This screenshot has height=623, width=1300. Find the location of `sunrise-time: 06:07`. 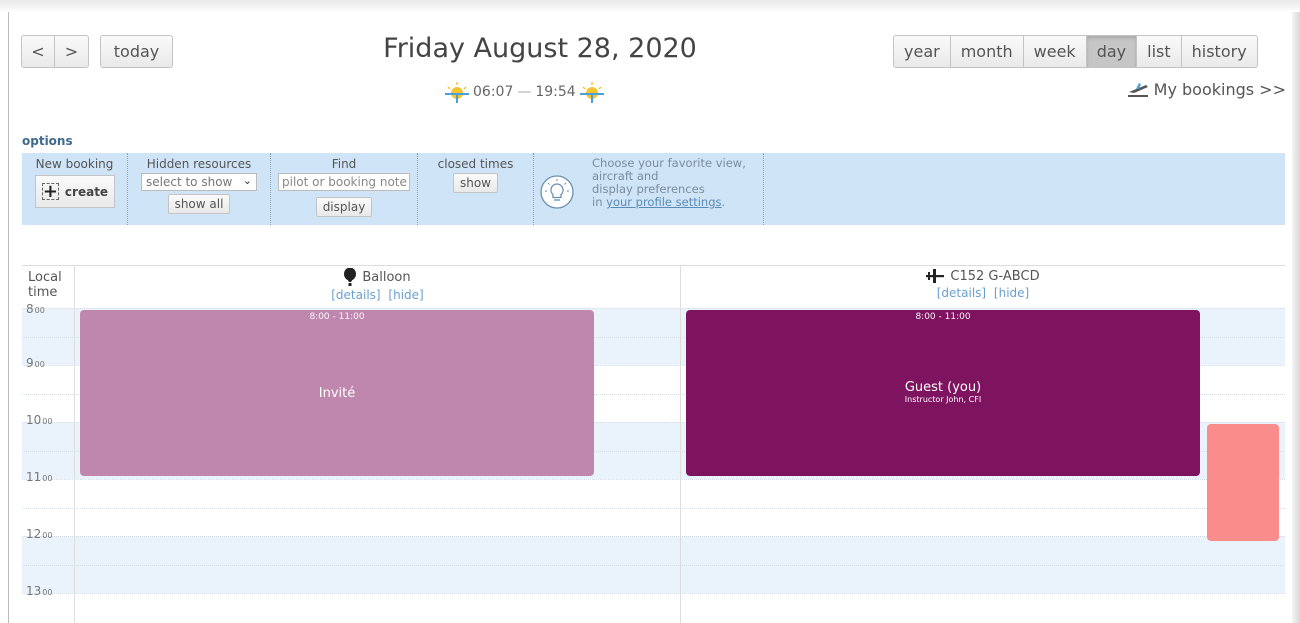

sunrise-time: 06:07 is located at coordinates (493, 92).